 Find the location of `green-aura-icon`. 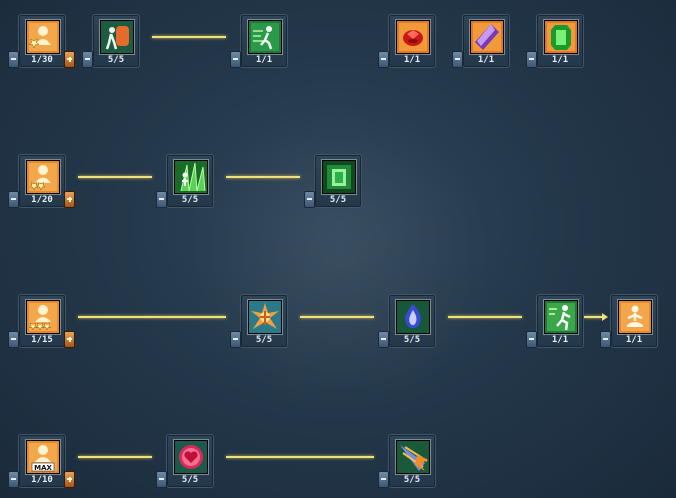

green-aura-icon is located at coordinates (191, 177).